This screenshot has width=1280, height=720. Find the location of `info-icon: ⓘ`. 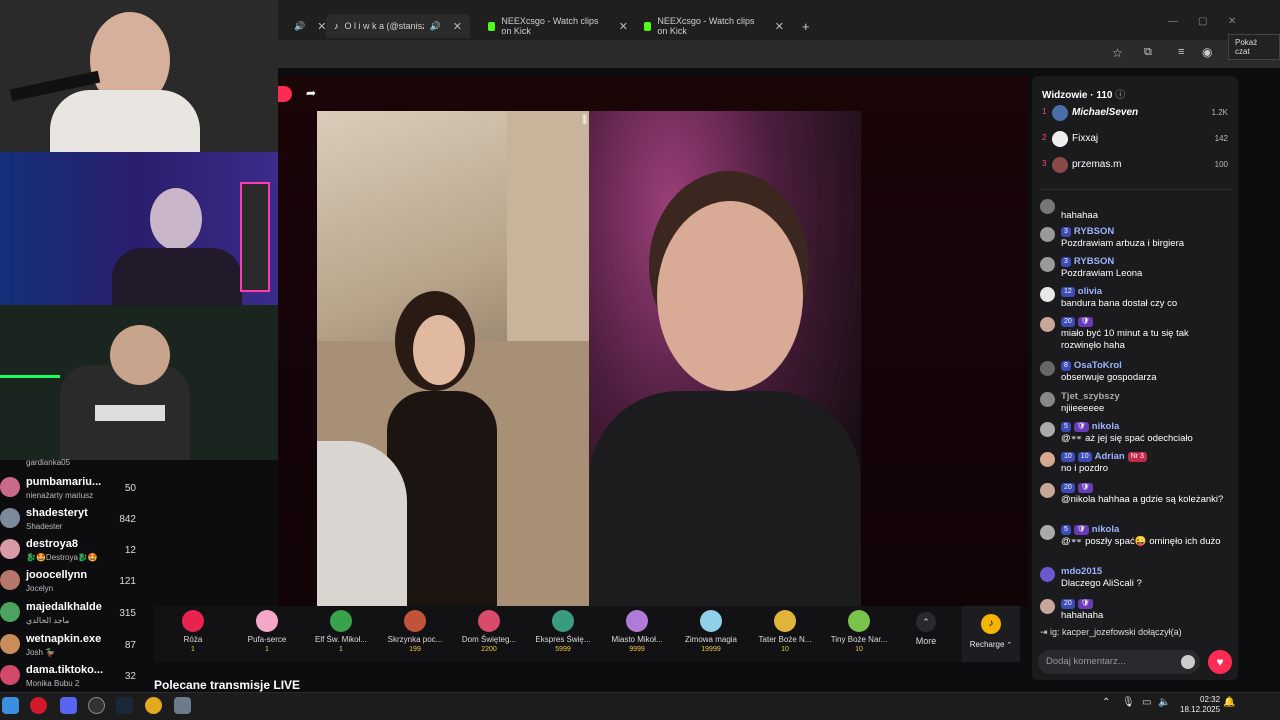

info-icon: ⓘ is located at coordinates (1120, 95).